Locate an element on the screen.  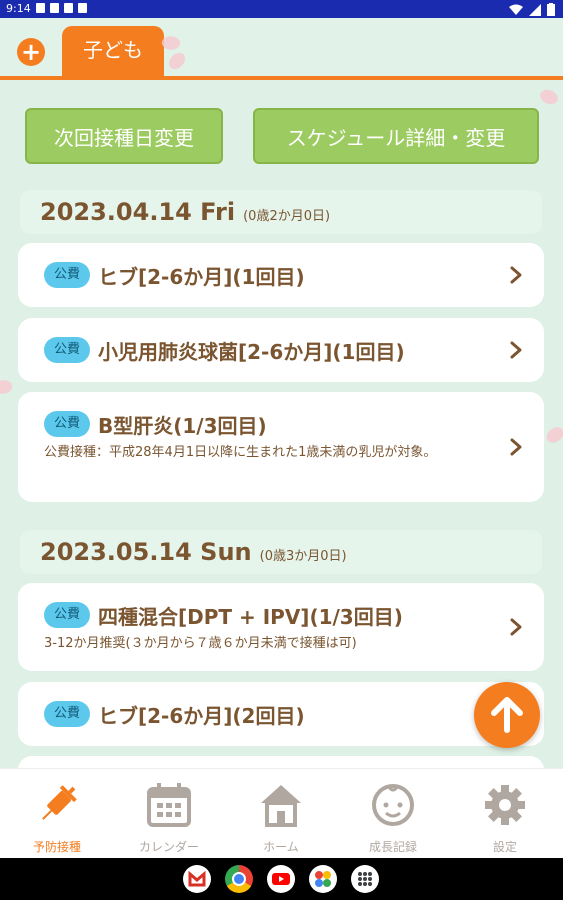
vaccine-card: 公費 ヒブ[2-6か月](2回目) is located at coordinates (281, 714).